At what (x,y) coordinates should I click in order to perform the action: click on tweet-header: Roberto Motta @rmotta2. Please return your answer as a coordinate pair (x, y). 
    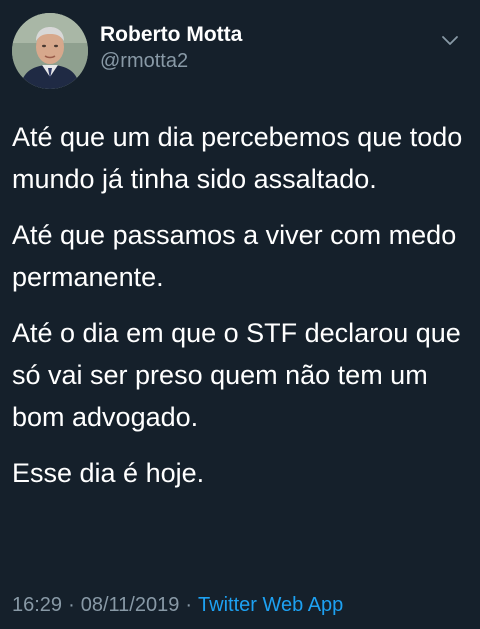
    Looking at the image, I should click on (240, 51).